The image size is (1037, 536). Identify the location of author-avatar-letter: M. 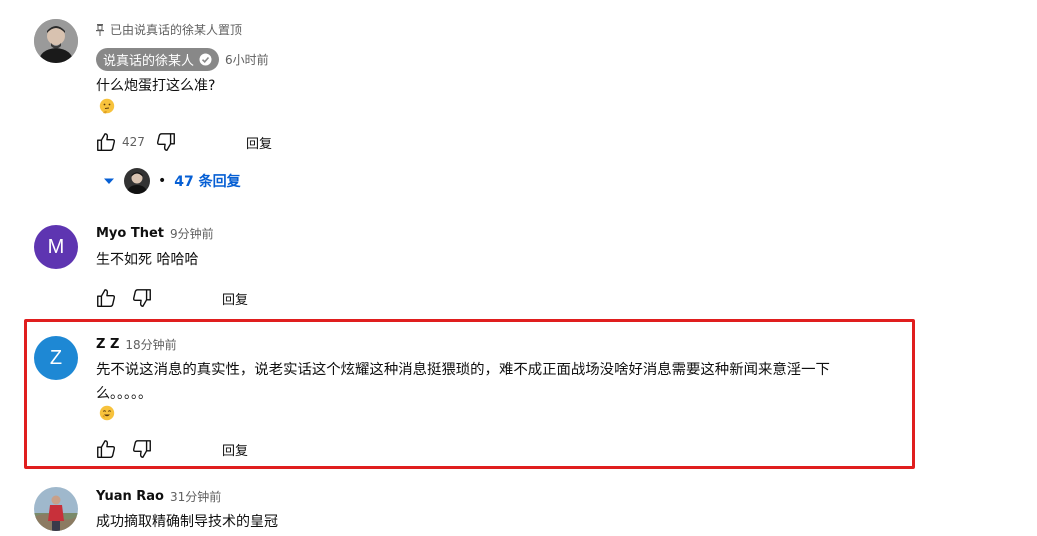
(56, 247).